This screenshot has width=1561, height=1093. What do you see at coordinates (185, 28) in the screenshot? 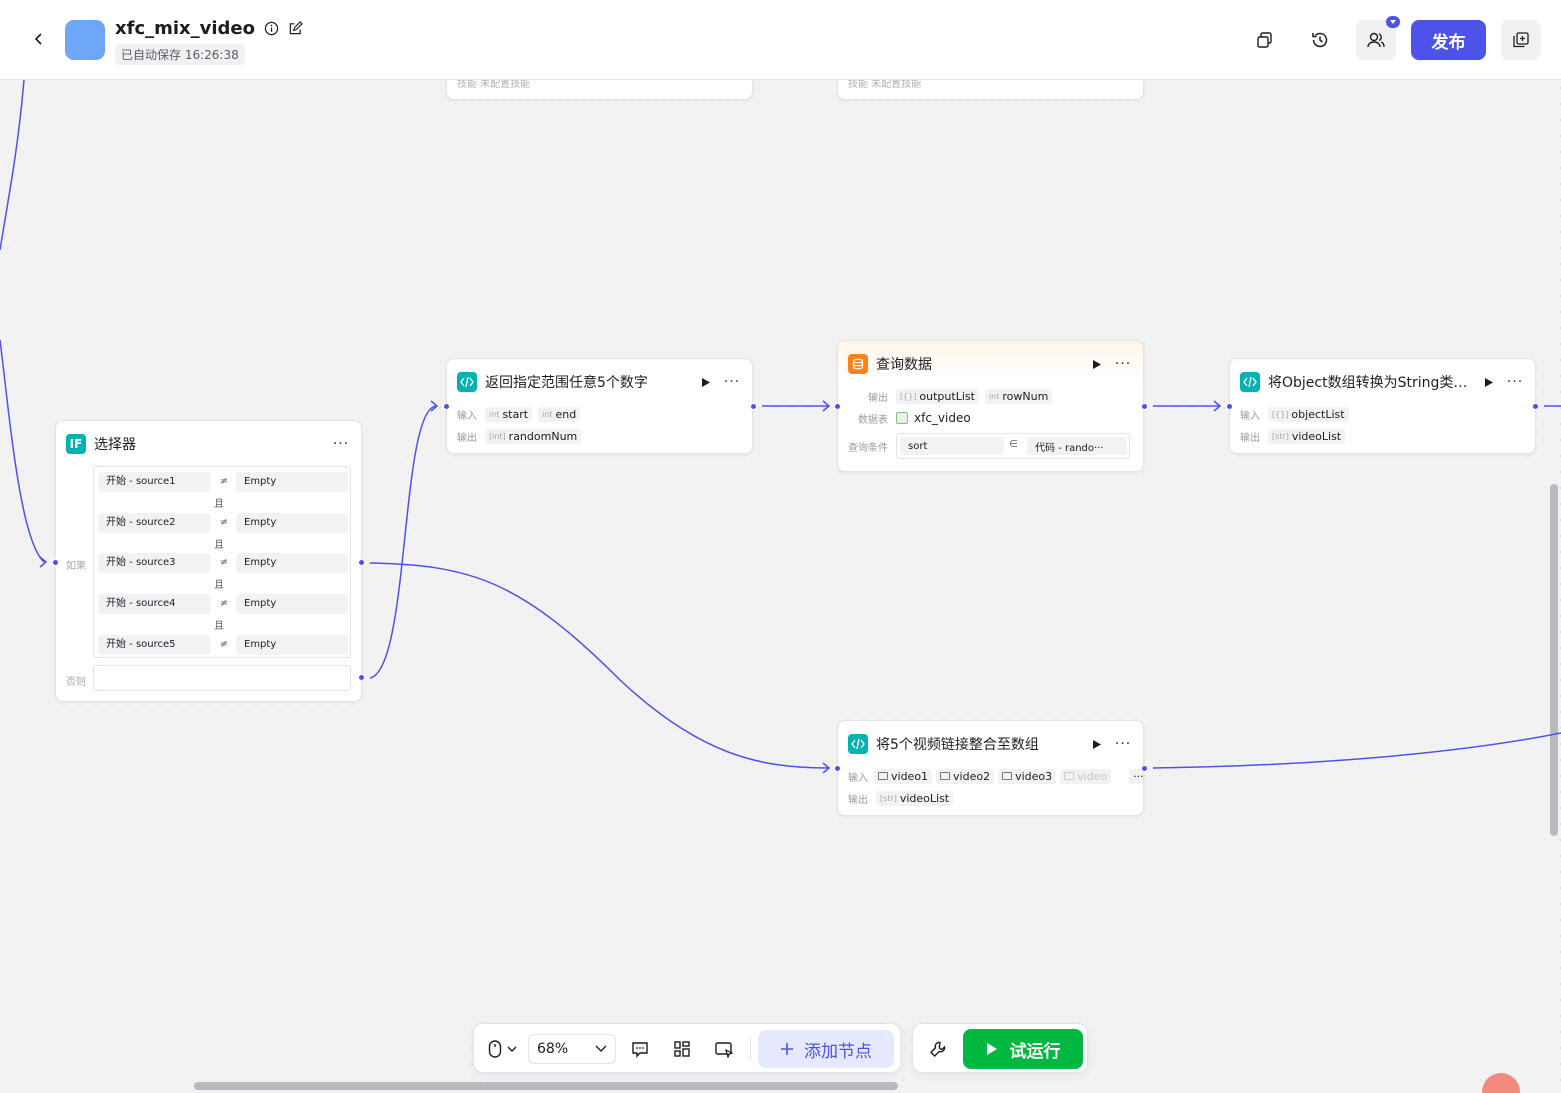
I see `app-title: xfc_mix_video` at bounding box center [185, 28].